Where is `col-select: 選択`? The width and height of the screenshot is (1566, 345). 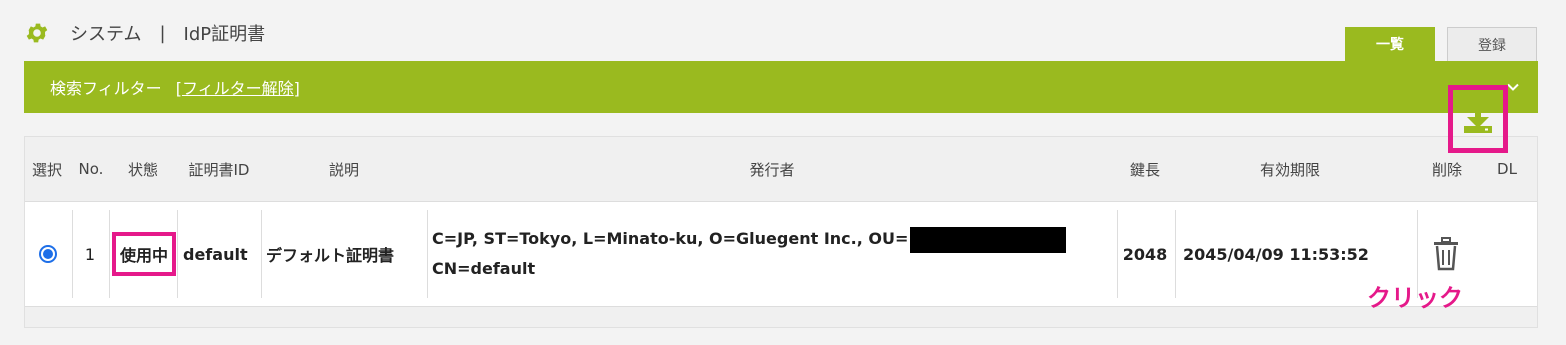 col-select: 選択 is located at coordinates (46, 169).